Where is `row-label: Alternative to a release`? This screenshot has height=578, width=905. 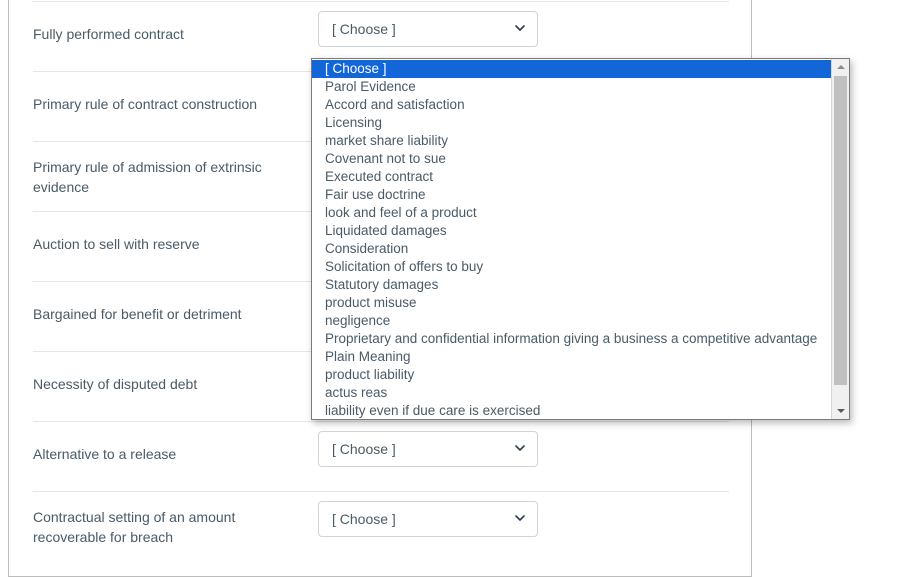
row-label: Alternative to a release is located at coordinates (105, 454).